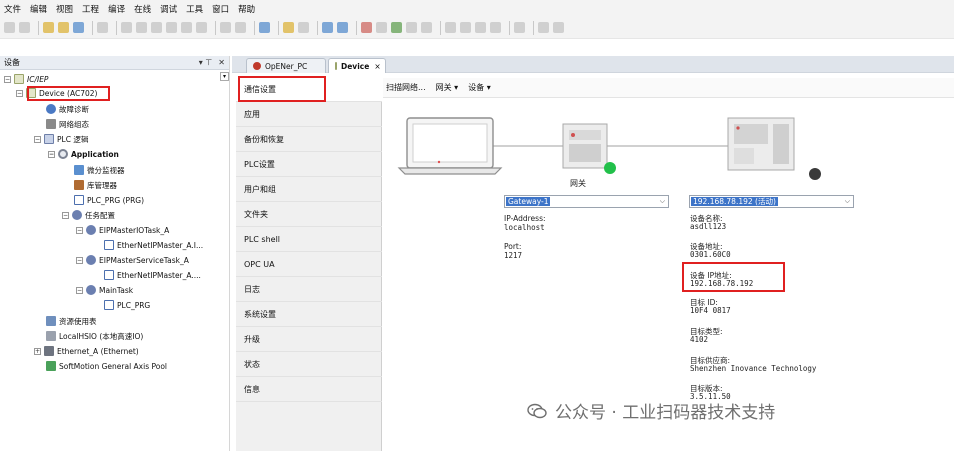 This screenshot has width=954, height=451. Describe the element at coordinates (309, 265) in the screenshot. I see `nav-opc-ua: OPC UA` at that location.